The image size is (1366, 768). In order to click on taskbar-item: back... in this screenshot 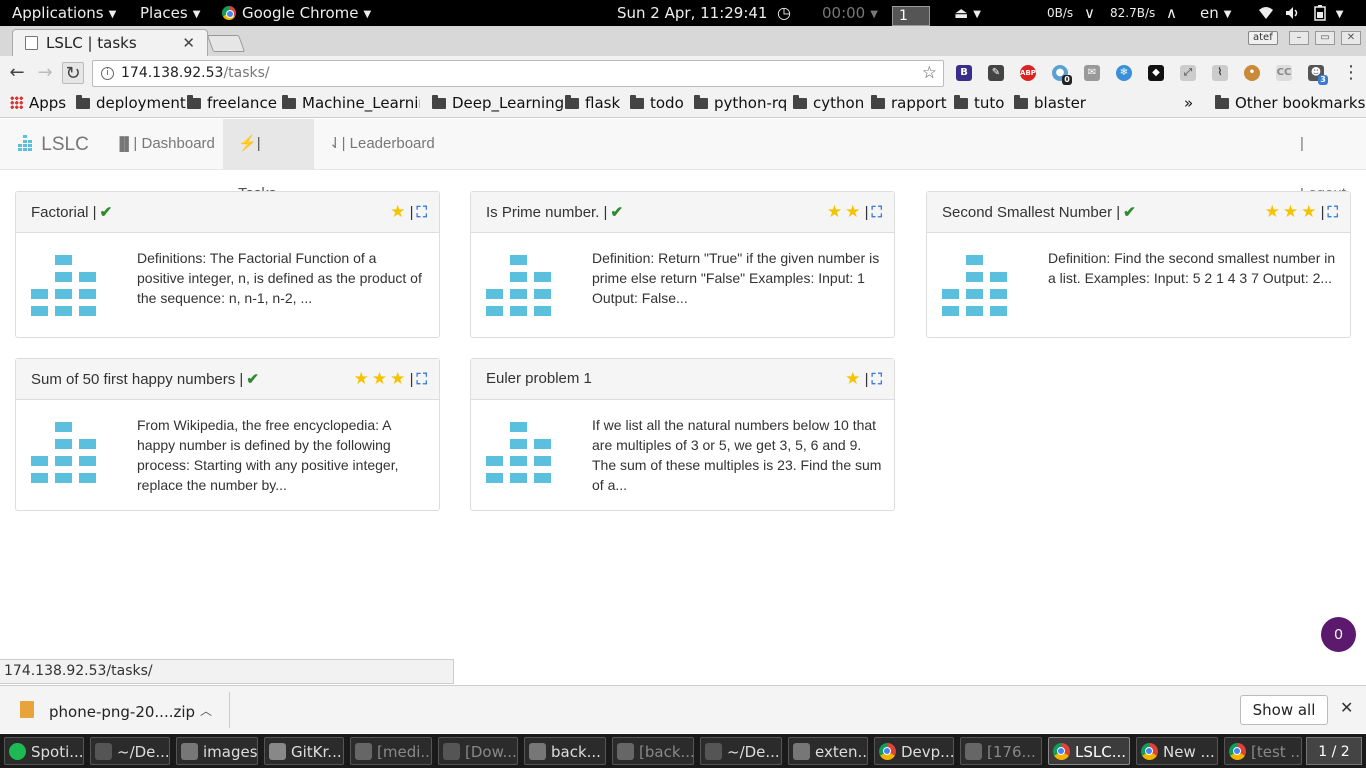, I will do `click(565, 751)`.